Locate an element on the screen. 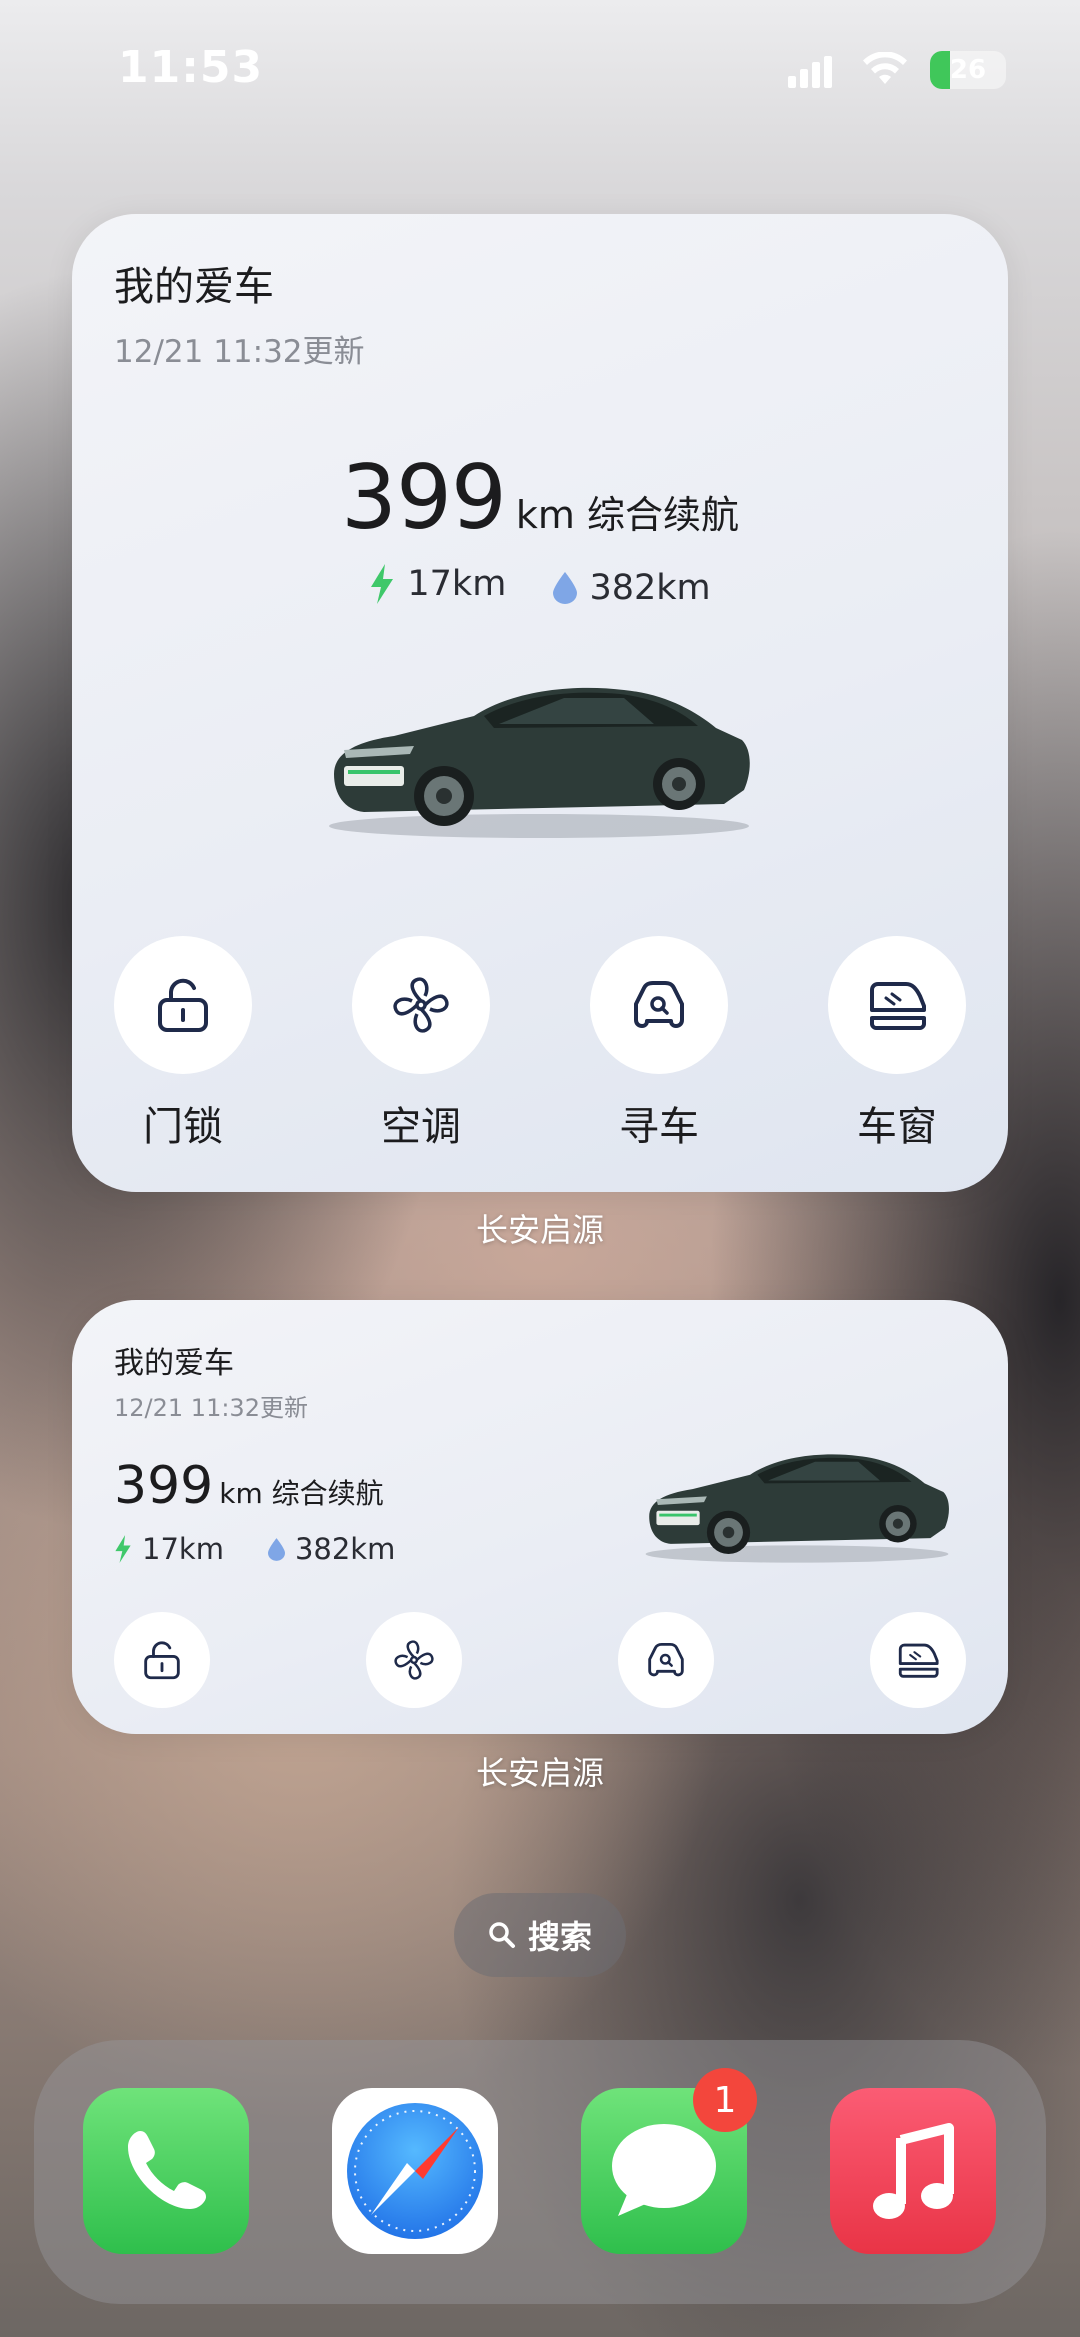 The height and width of the screenshot is (2337, 1080). phone-app is located at coordinates (166, 2171).